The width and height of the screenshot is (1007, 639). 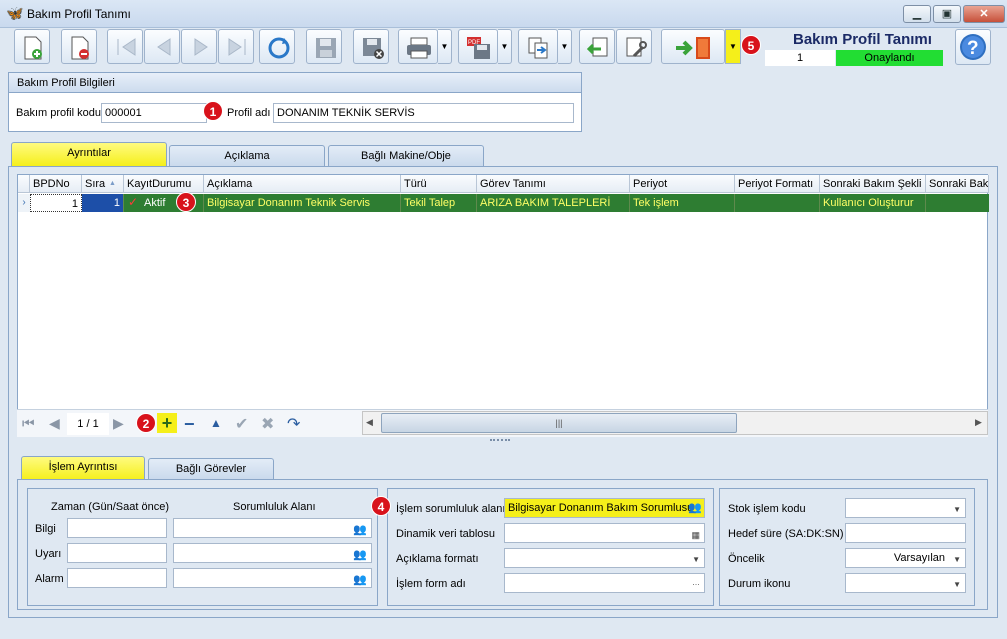 What do you see at coordinates (905, 583) in the screenshot?
I see `durum-select: ▼` at bounding box center [905, 583].